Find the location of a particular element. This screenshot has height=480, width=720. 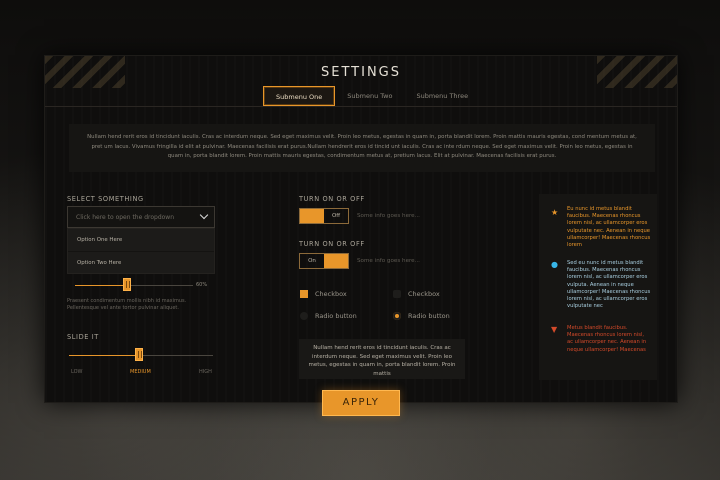

slide-it-label: SLIDE IT is located at coordinates (83, 337).